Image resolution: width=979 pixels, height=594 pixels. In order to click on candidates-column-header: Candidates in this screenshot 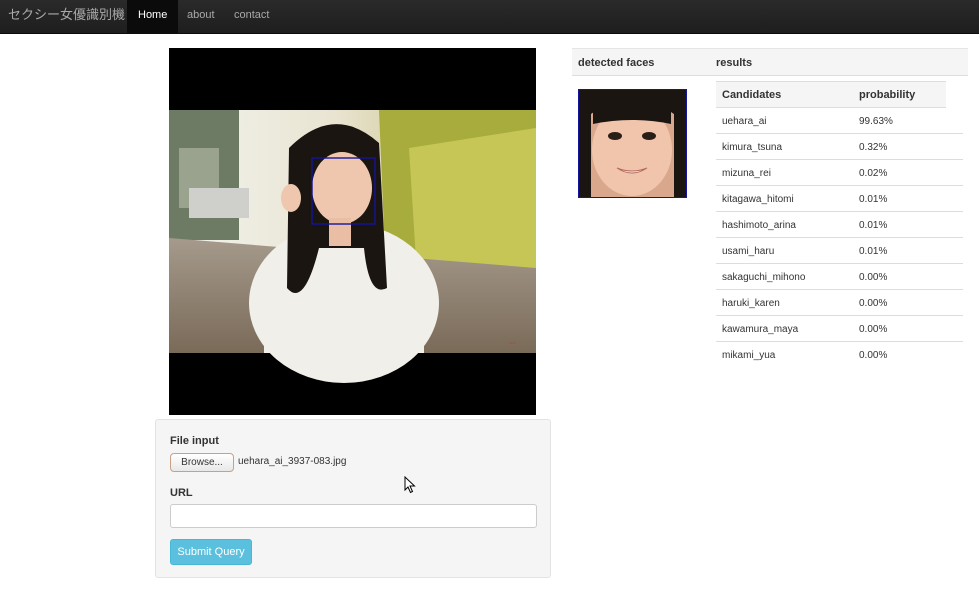, I will do `click(752, 95)`.